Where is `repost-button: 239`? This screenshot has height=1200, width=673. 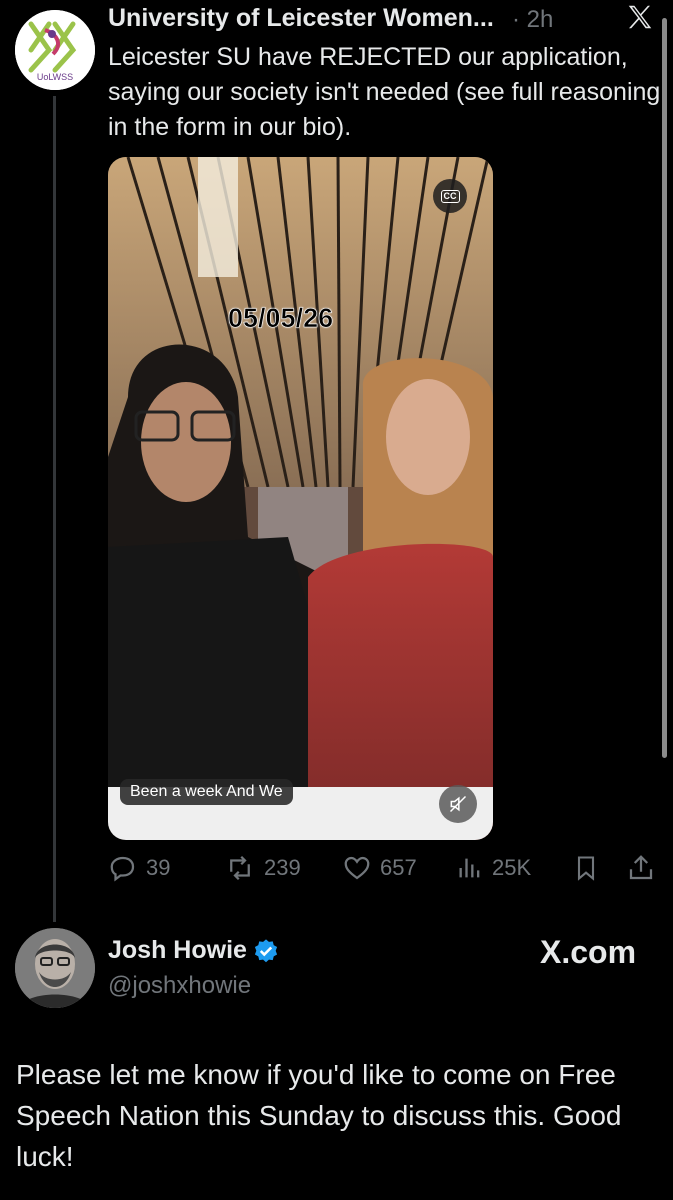
repost-button: 239 is located at coordinates (262, 868).